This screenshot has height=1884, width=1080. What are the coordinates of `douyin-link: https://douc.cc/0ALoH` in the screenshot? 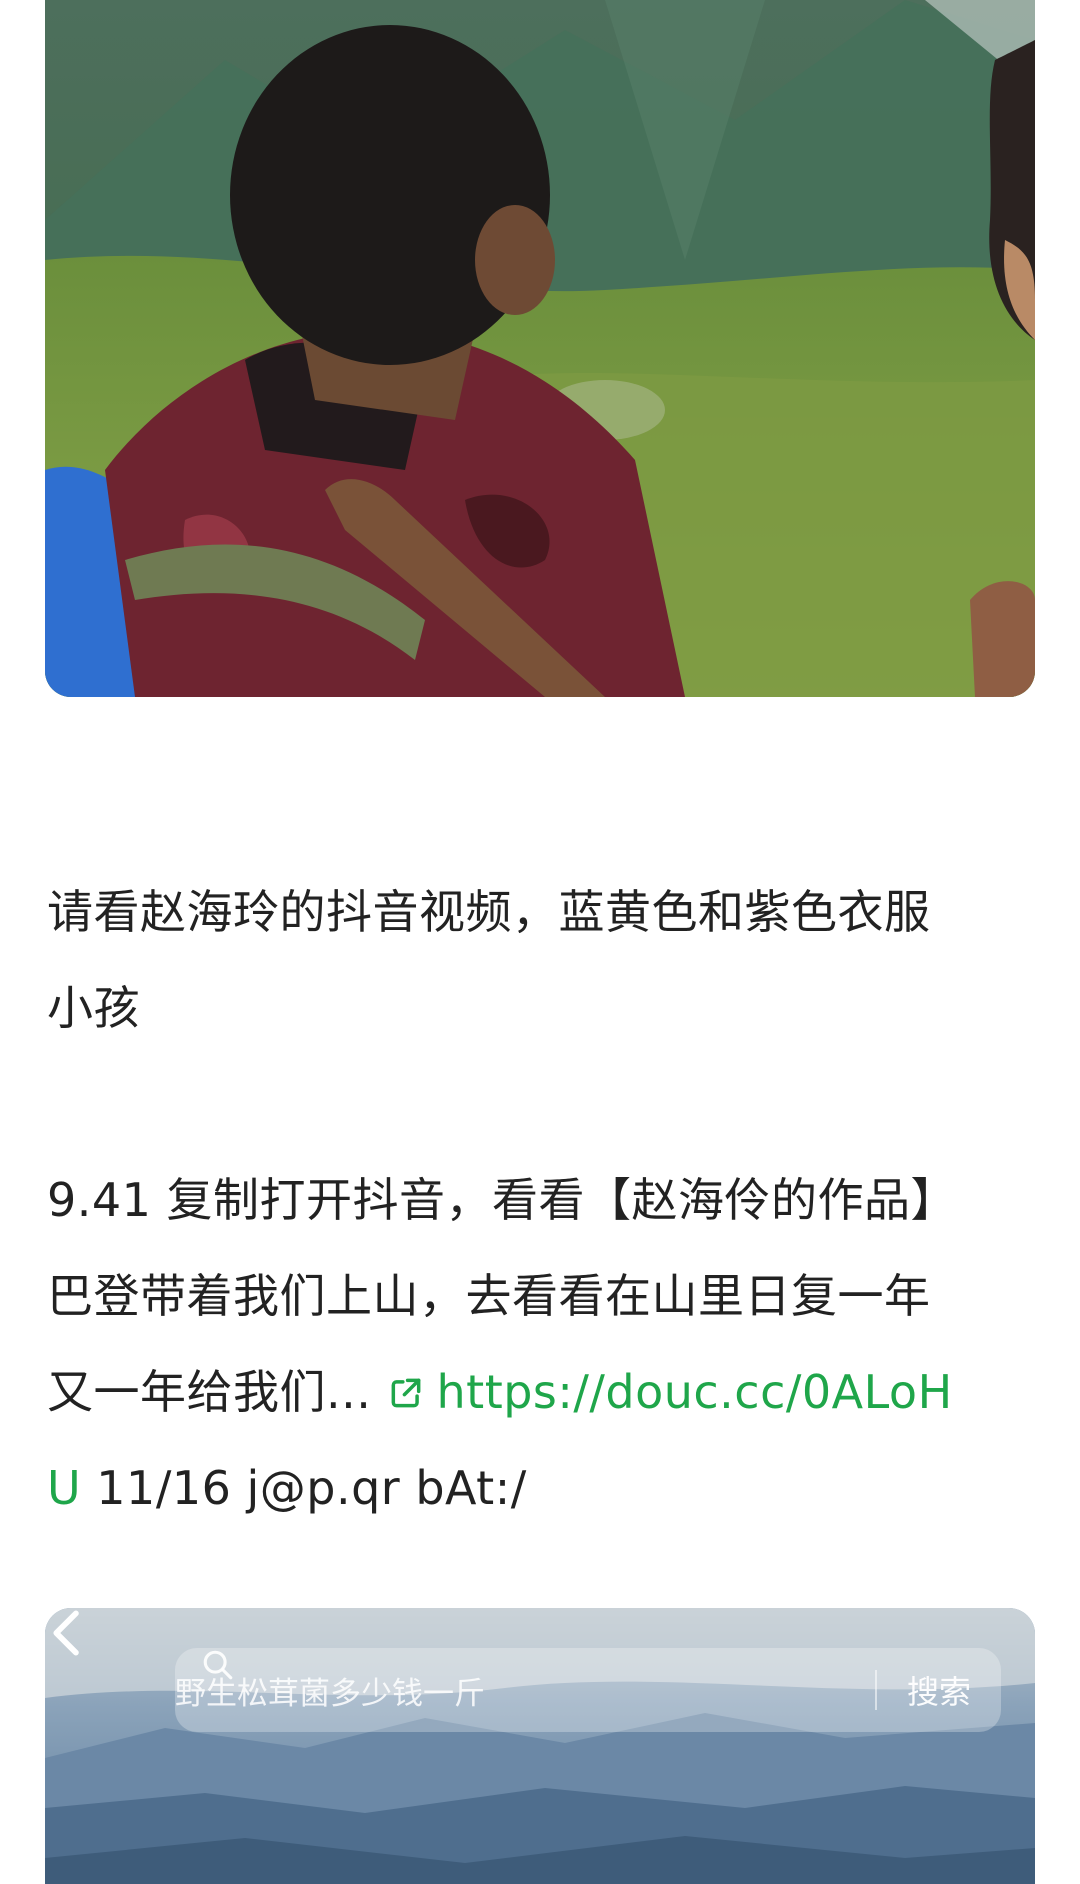 It's located at (670, 1392).